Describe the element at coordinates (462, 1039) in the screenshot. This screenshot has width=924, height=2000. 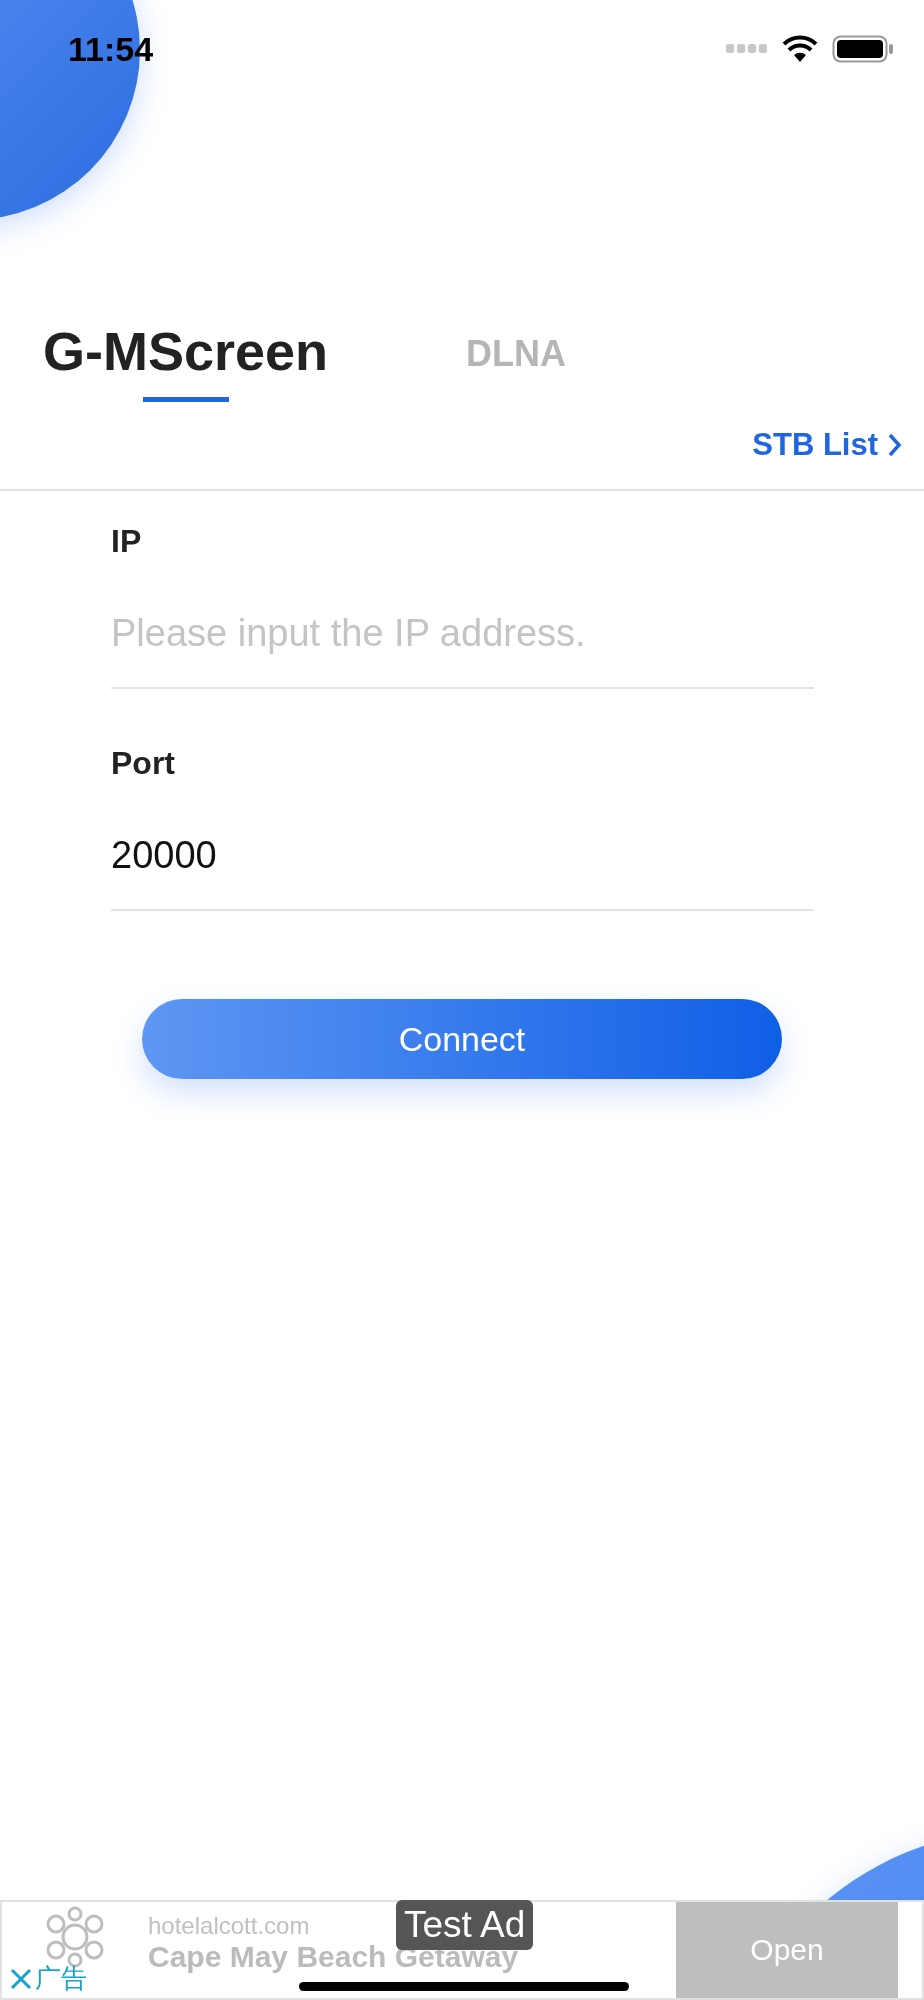
I see `connect-button: Connect` at that location.